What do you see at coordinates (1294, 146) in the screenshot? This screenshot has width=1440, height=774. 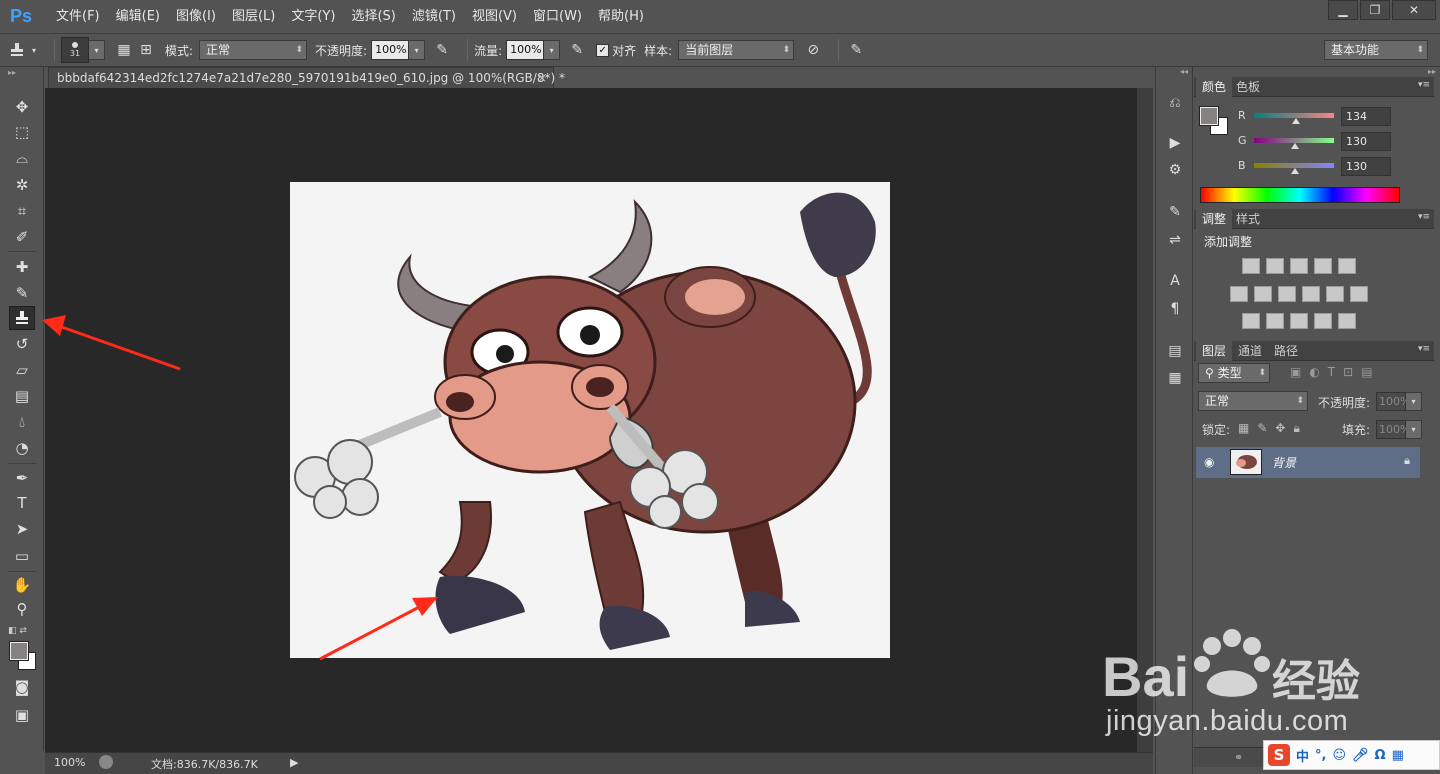 I see `green-slider-knob` at bounding box center [1294, 146].